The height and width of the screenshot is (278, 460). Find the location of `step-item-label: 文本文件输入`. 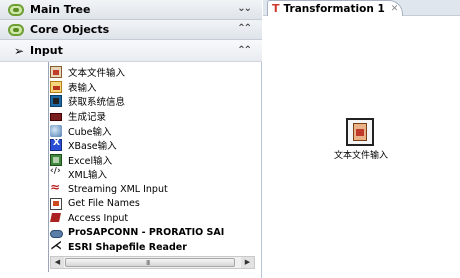

step-item-label: 文本文件输入 is located at coordinates (97, 74).